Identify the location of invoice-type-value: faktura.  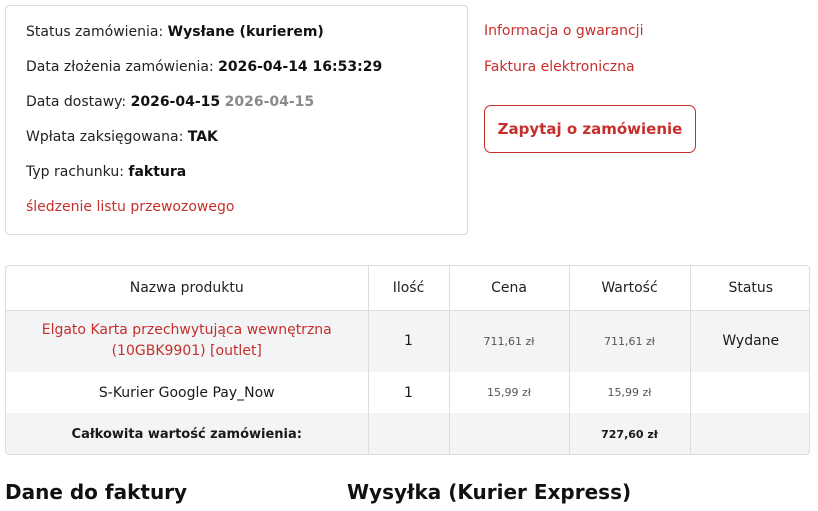
(157, 172).